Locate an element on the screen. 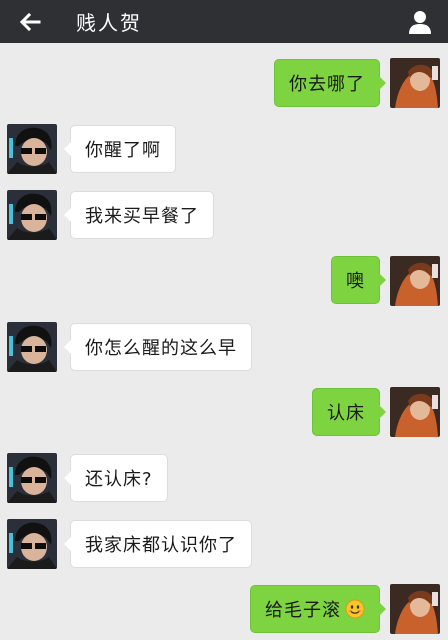 The width and height of the screenshot is (448, 640). message-text: 还认床? is located at coordinates (119, 479).